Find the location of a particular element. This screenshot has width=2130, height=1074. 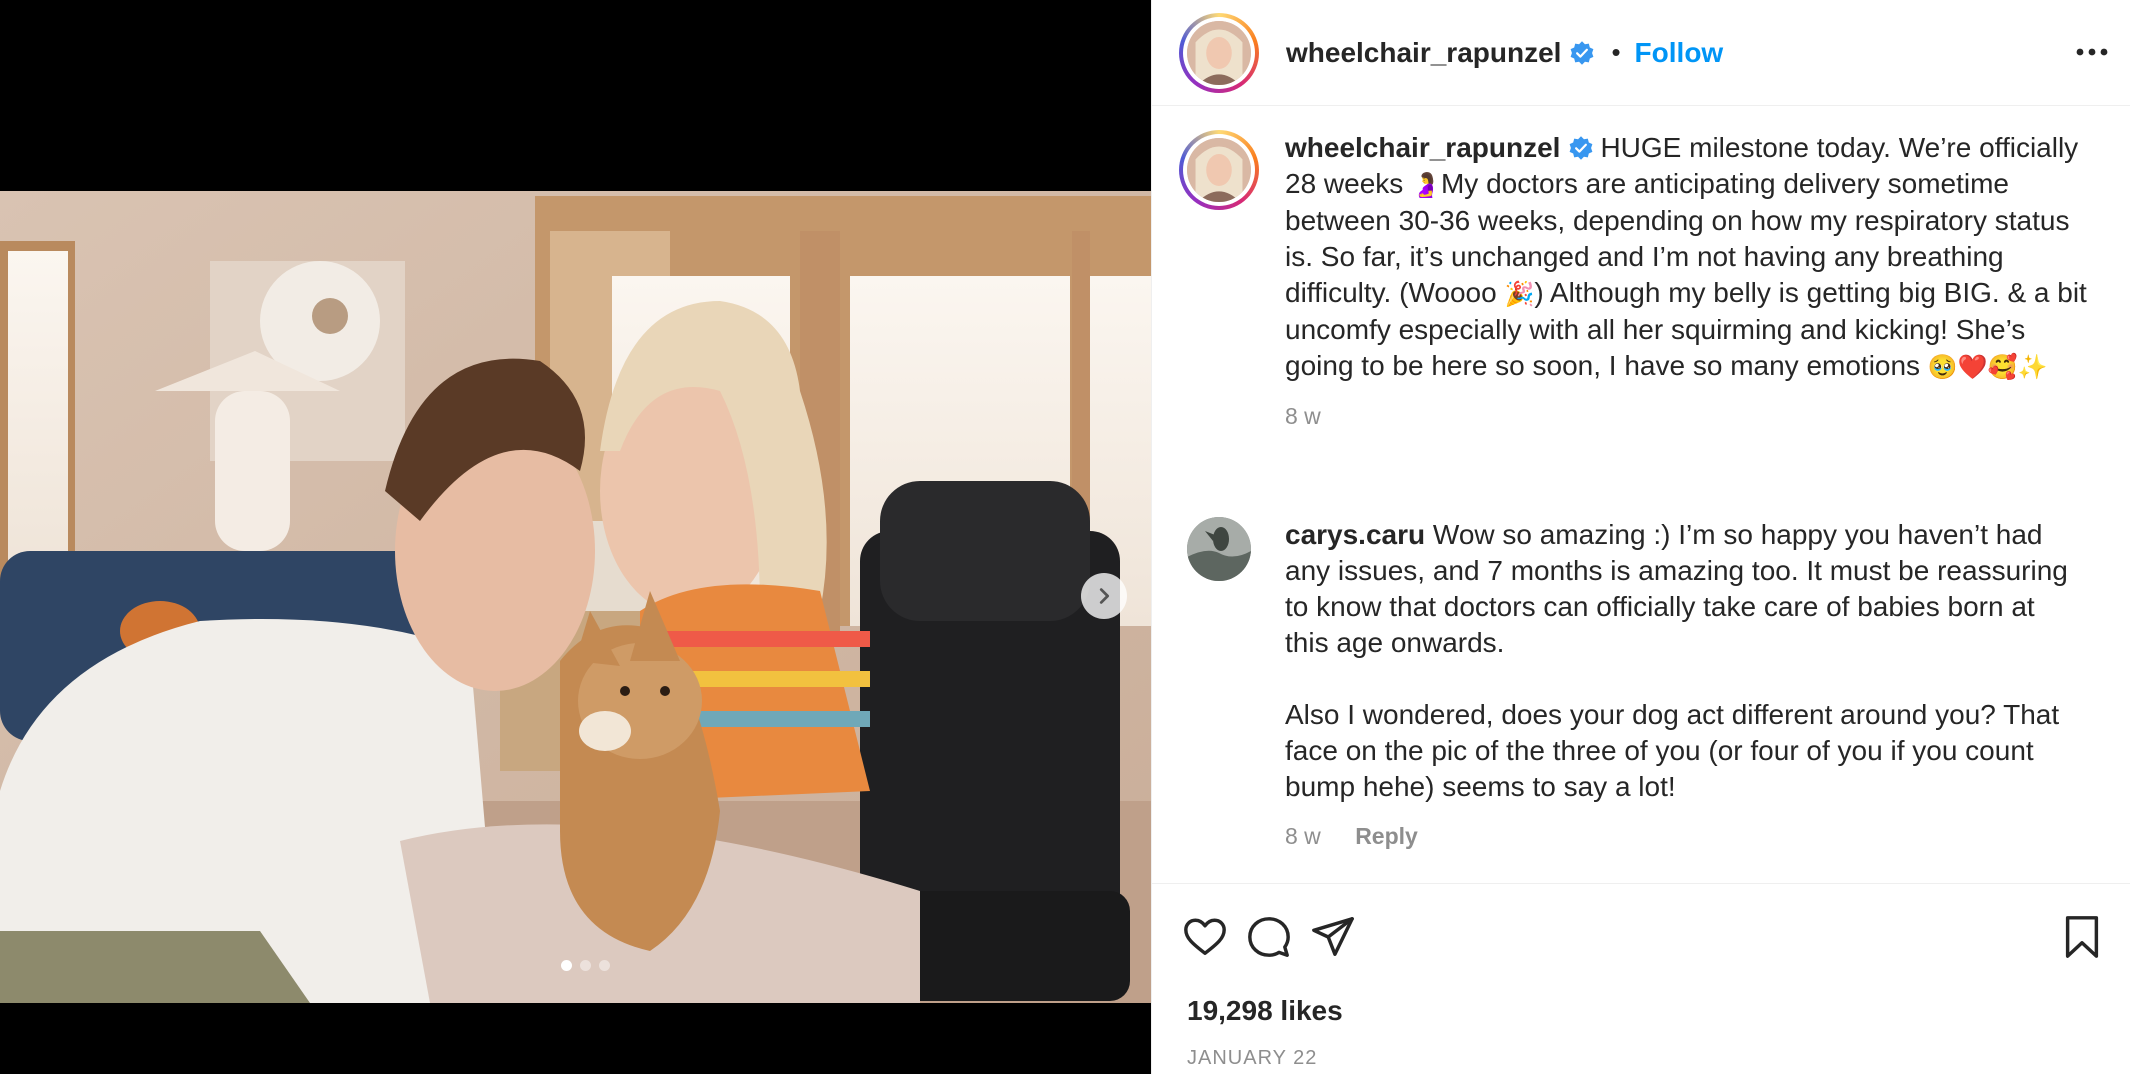

comment-meta: 8 w Reply is located at coordinates (1680, 836).